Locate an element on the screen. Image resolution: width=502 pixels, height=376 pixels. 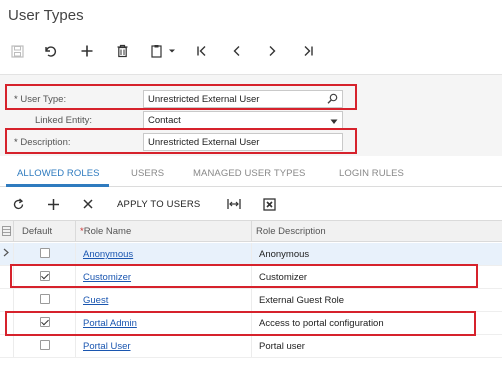
active-tab-indicator is located at coordinates (57, 185).